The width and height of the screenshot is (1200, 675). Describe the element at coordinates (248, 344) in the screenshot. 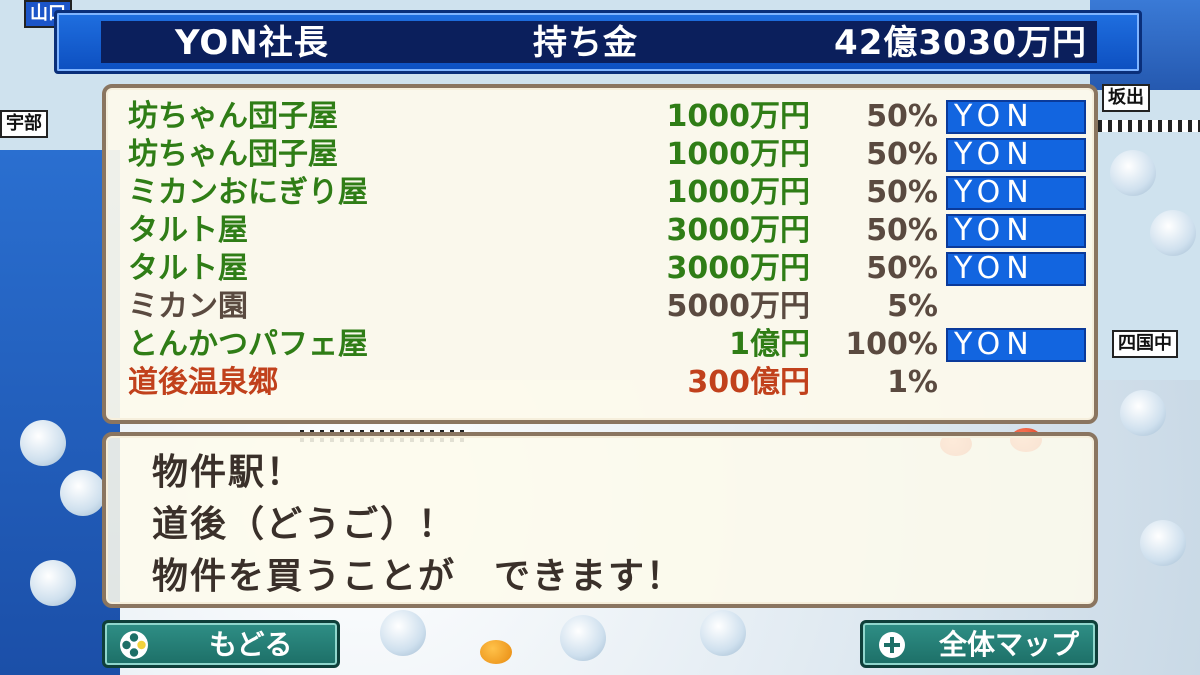

I see `property-name: とんかつパフェ屋` at that location.